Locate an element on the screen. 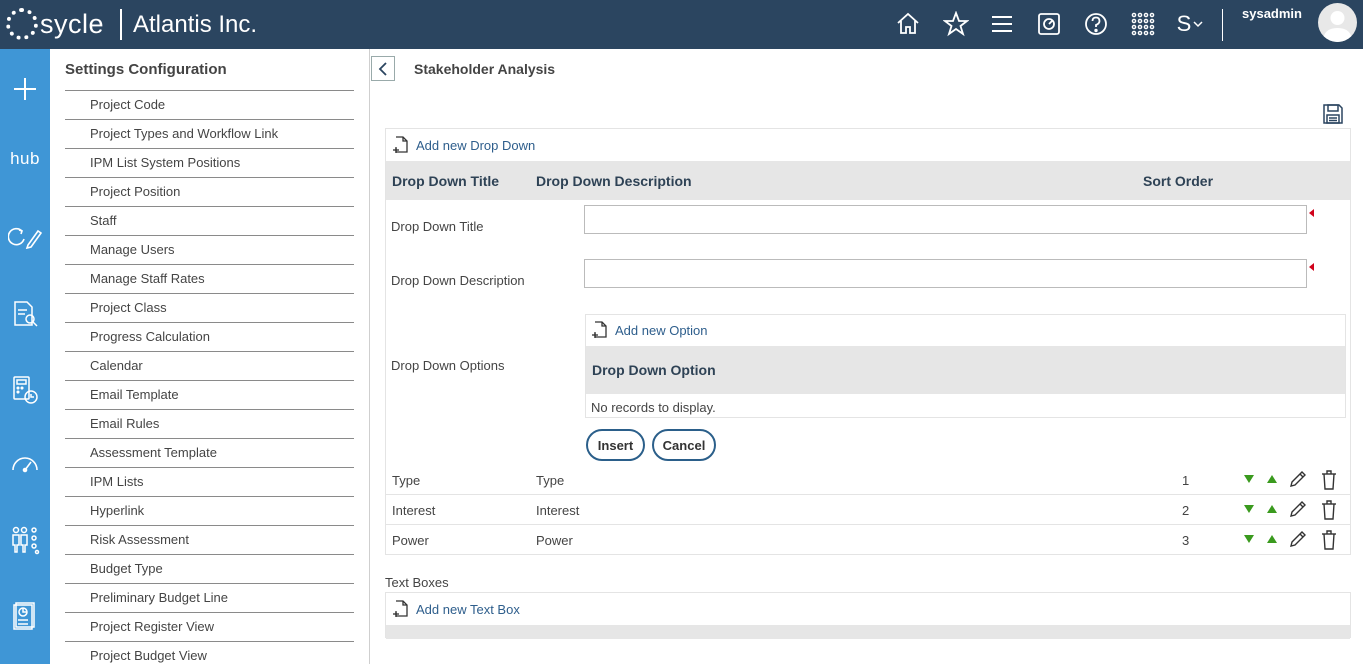 The width and height of the screenshot is (1363, 664). cancel-button: Cancel is located at coordinates (684, 445).